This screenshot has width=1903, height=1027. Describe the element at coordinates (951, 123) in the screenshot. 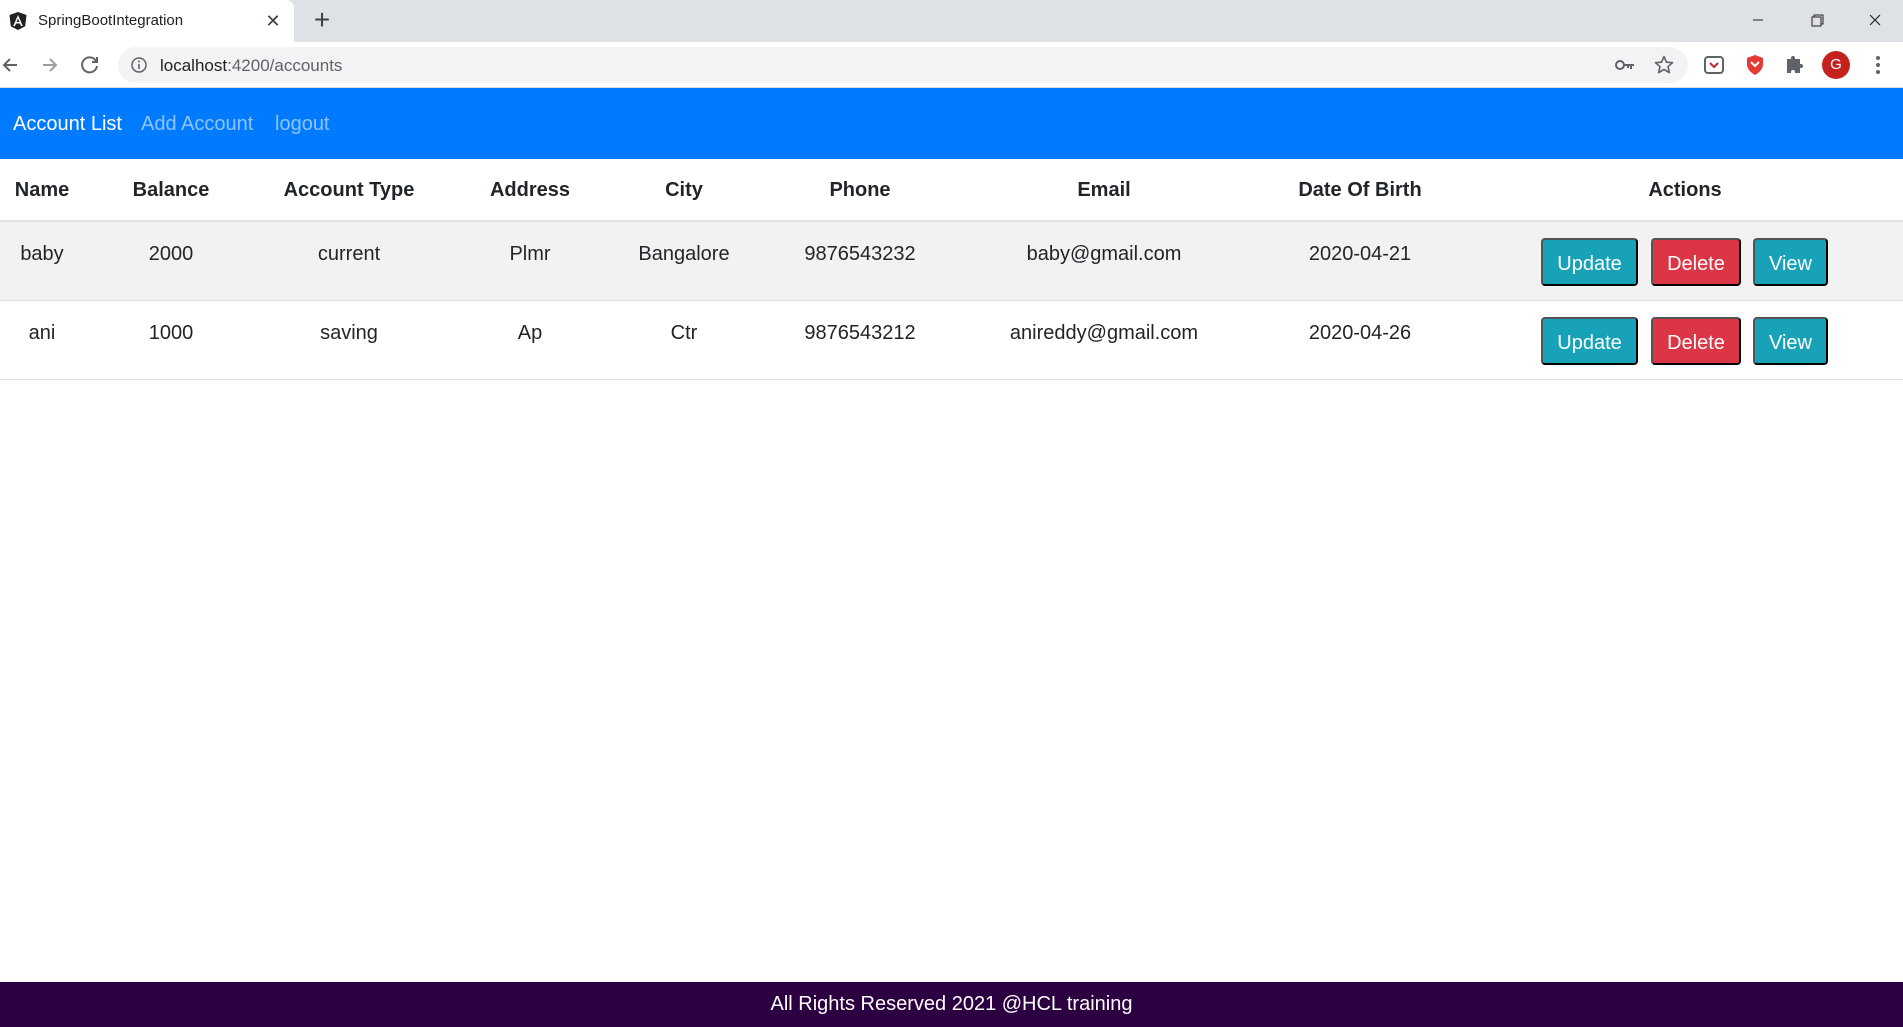

I see `app-navbar: Account List Add Account logout` at that location.